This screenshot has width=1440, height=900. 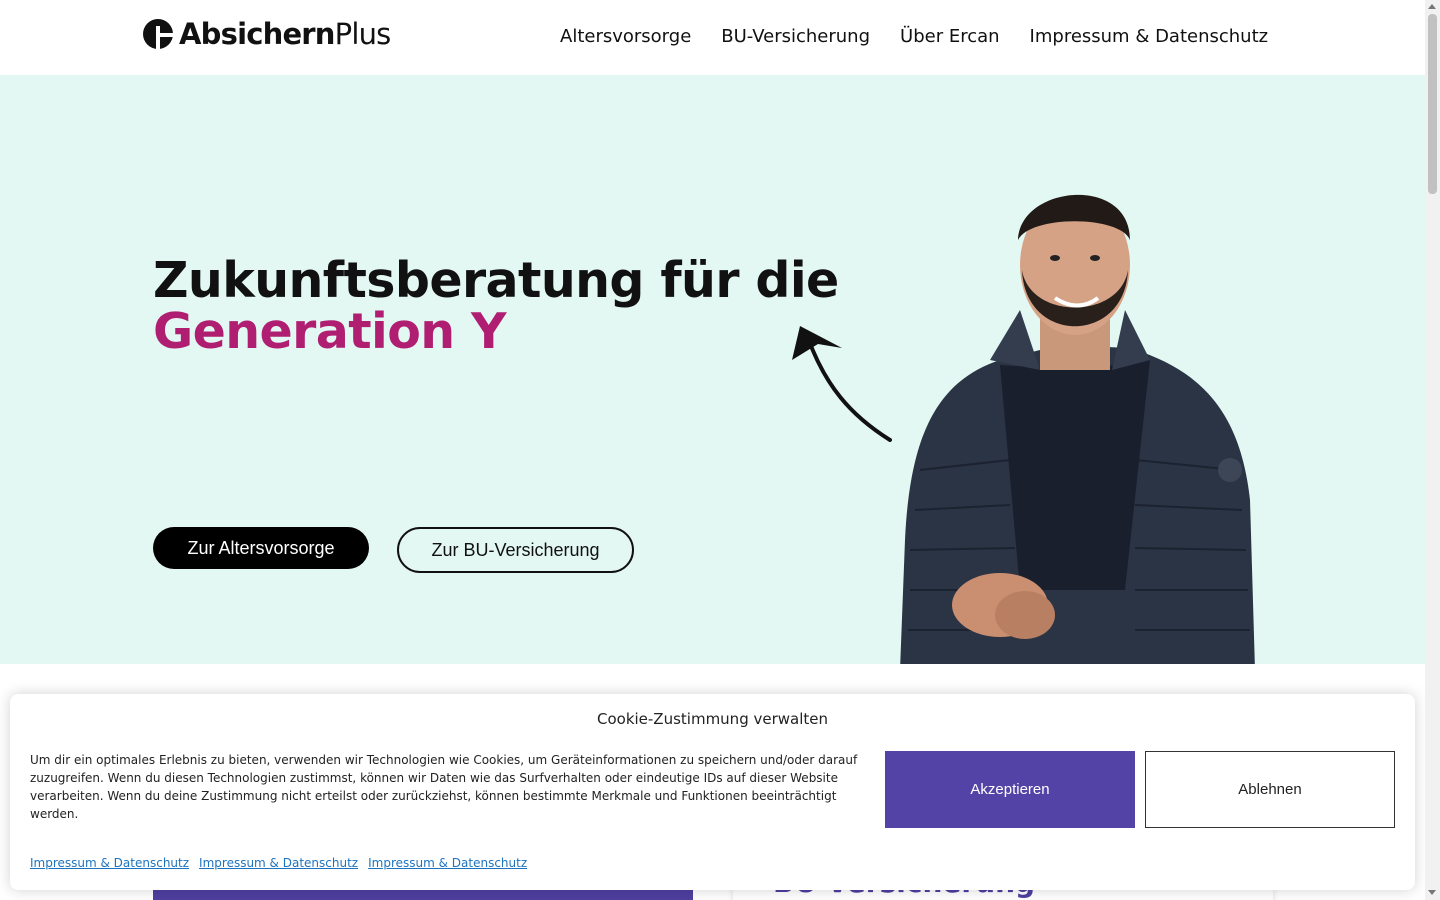 What do you see at coordinates (1432, 450) in the screenshot?
I see `page-scrollbar` at bounding box center [1432, 450].